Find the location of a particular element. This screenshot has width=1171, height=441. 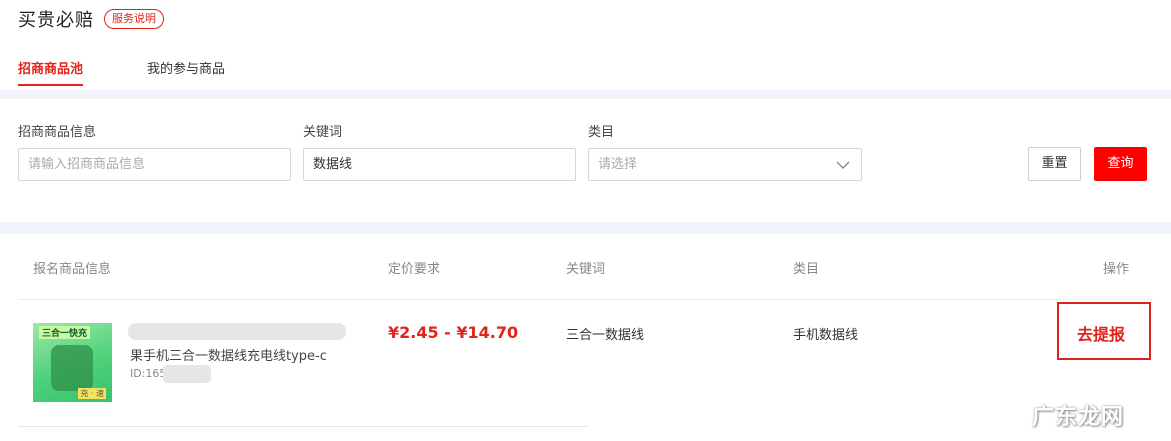

table-header-divider is located at coordinates (585, 299).